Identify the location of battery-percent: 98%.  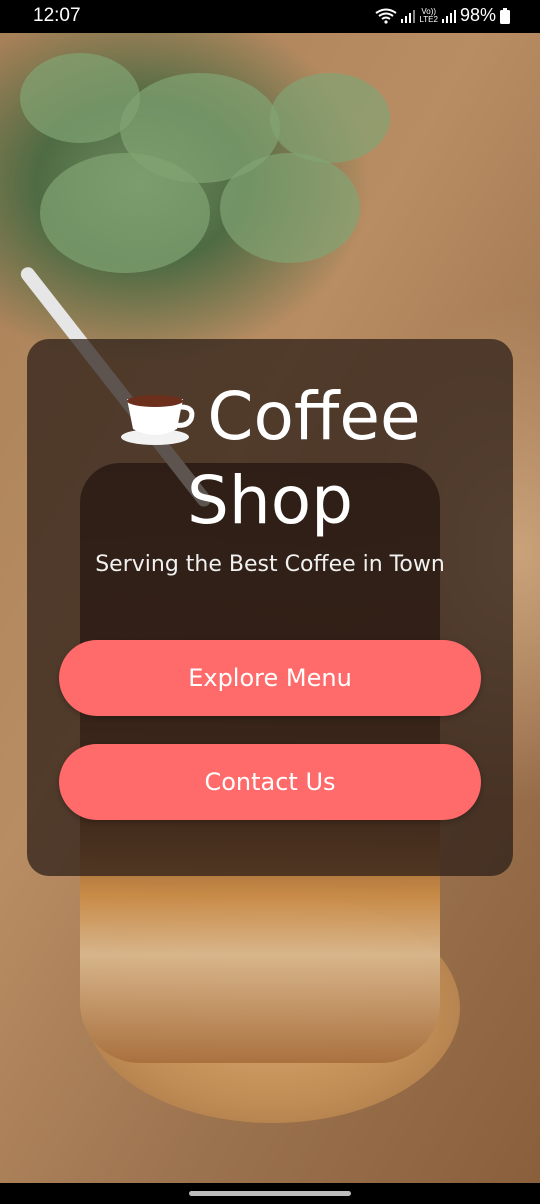
(477, 15).